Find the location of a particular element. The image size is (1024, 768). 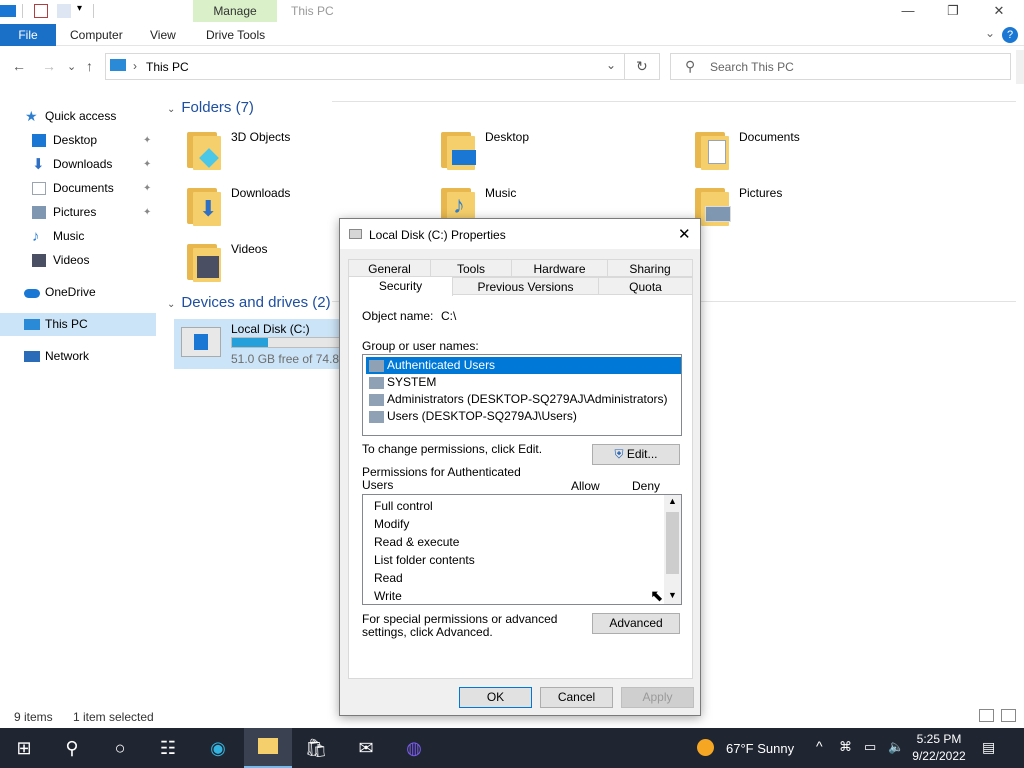

folder-label: Downloads is located at coordinates (261, 193).